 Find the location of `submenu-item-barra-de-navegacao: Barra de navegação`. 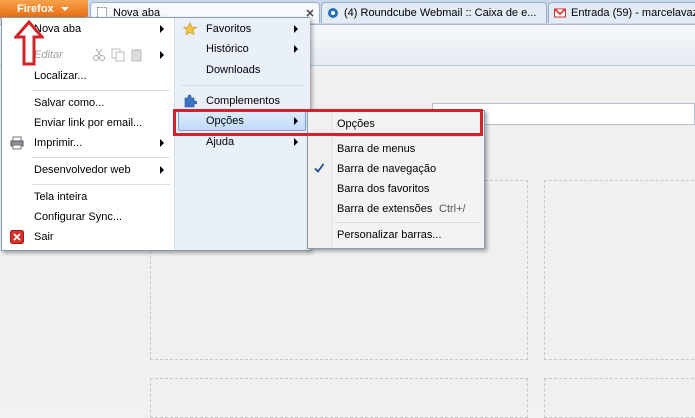

submenu-item-barra-de-navegacao: Barra de navegação is located at coordinates (407, 169).